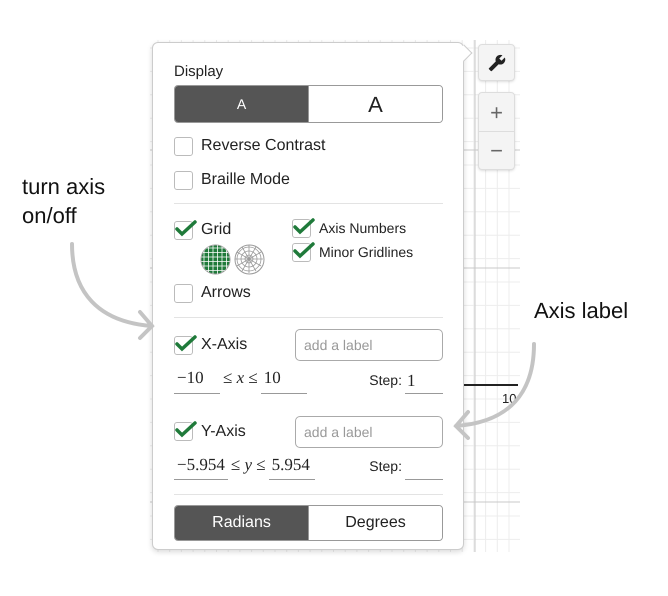 This screenshot has width=668, height=596. I want to click on annotation-text: Axis label, so click(581, 311).